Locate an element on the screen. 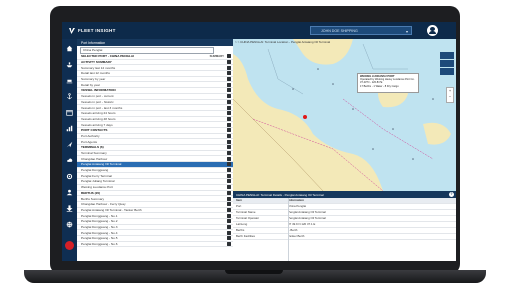 The width and height of the screenshot is (507, 295). home-icon is located at coordinates (69, 48).